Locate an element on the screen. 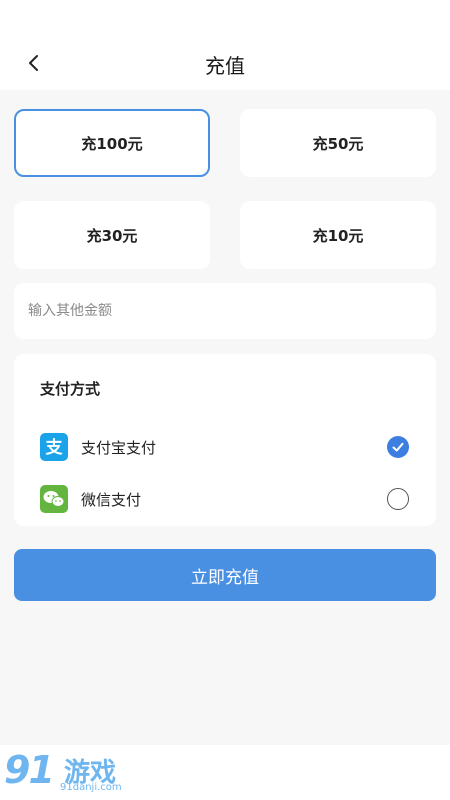 This screenshot has height=800, width=450. wechat-icon is located at coordinates (54, 499).